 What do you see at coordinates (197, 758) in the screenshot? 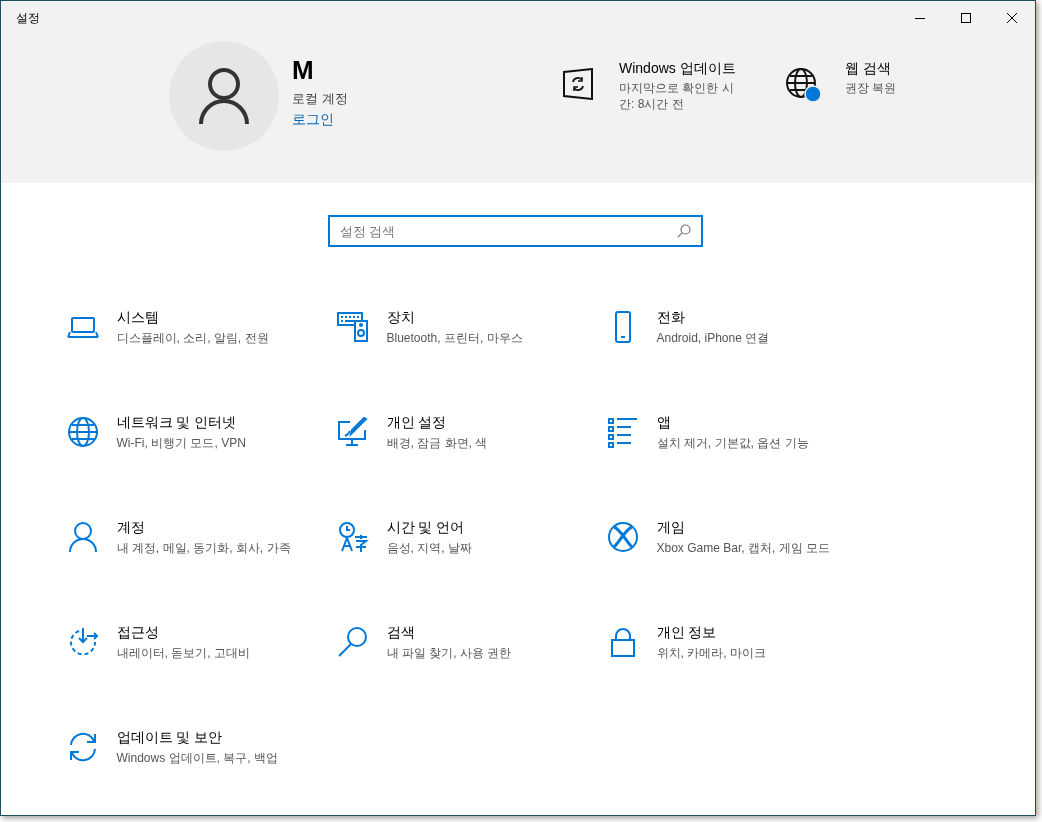
I see `category-description: Windows 업데이트, 복구, 백업` at bounding box center [197, 758].